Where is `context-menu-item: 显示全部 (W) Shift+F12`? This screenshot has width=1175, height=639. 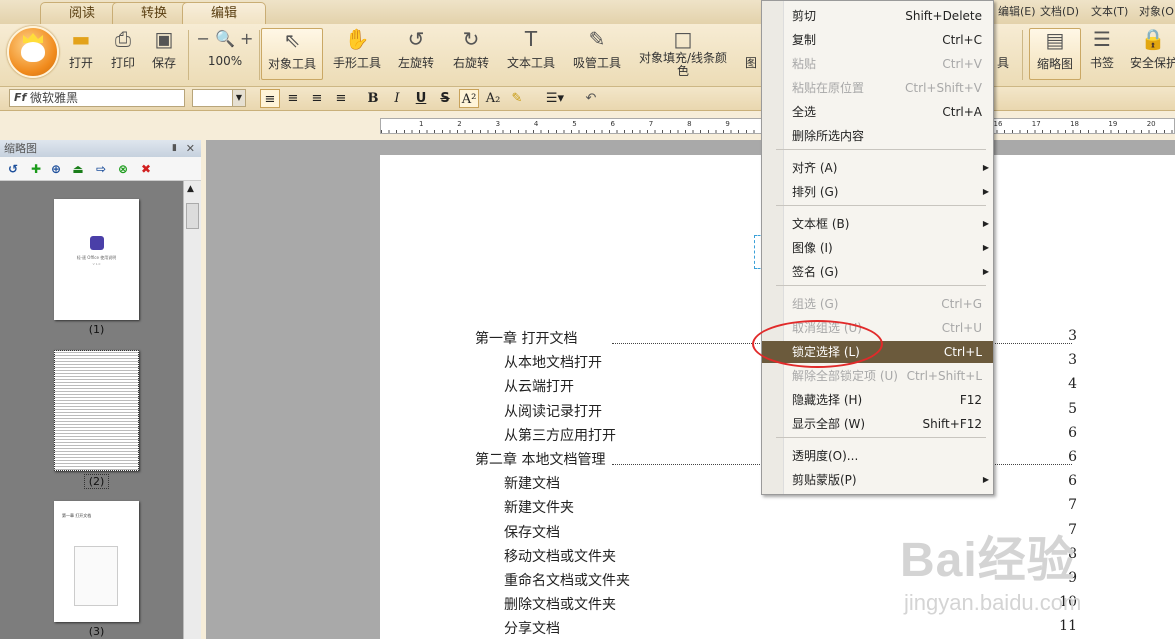 context-menu-item: 显示全部 (W) Shift+F12 is located at coordinates (877, 424).